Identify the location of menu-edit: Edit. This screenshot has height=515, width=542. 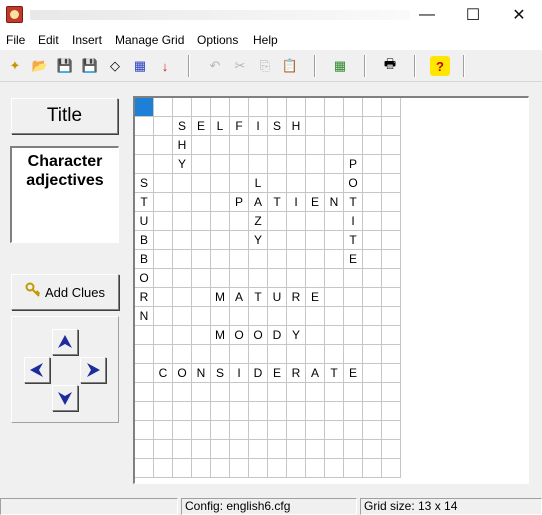
(48, 40).